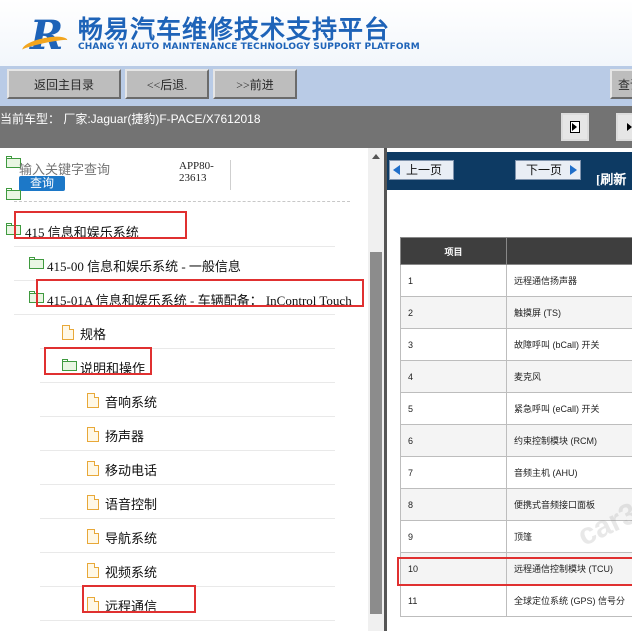 This screenshot has width=632, height=631. I want to click on expand-panel-button, so click(624, 127).